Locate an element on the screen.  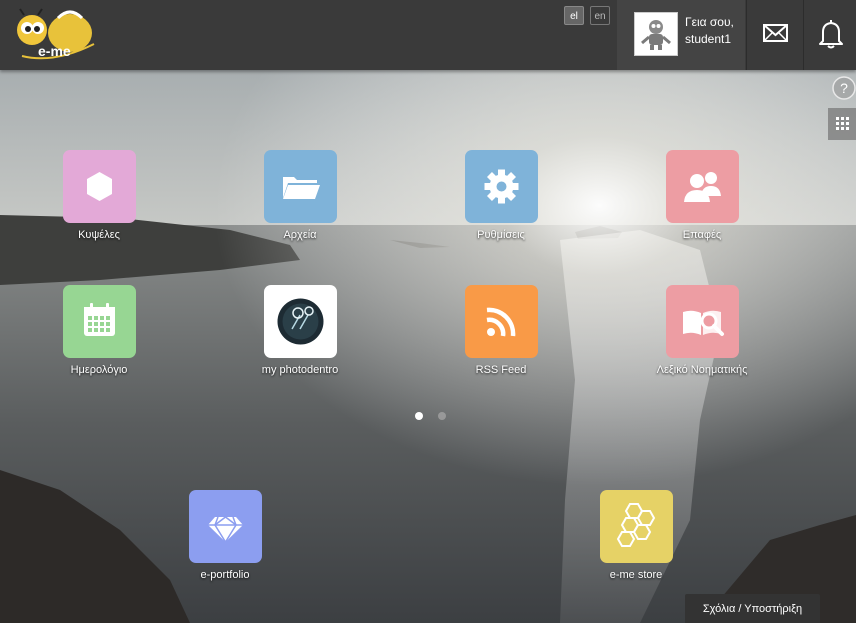
contacts-icon is located at coordinates (702, 187).